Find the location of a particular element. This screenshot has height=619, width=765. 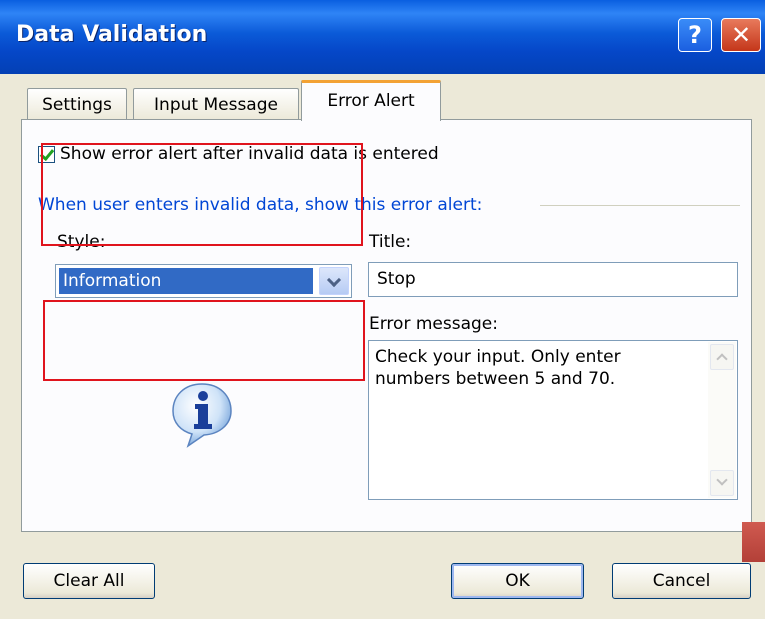

tab-settings: Settings is located at coordinates (77, 104).